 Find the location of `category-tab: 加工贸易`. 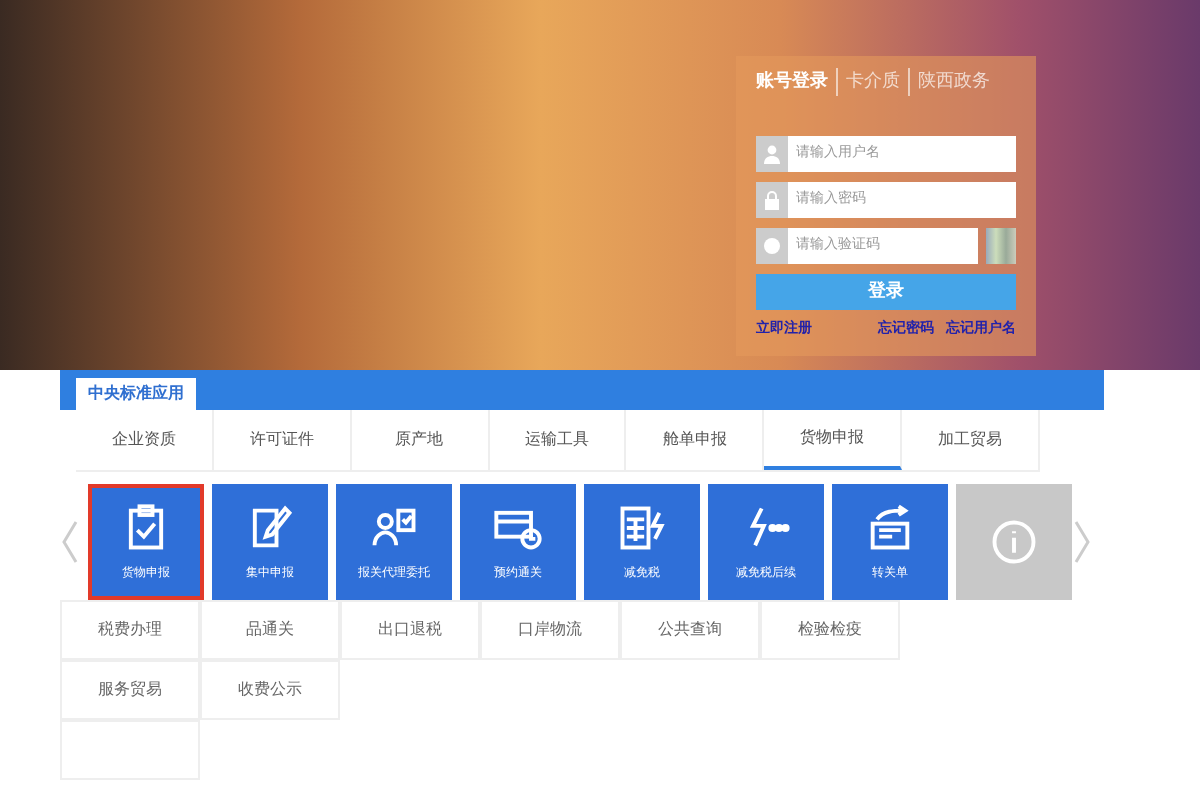

category-tab: 加工贸易 is located at coordinates (971, 440).